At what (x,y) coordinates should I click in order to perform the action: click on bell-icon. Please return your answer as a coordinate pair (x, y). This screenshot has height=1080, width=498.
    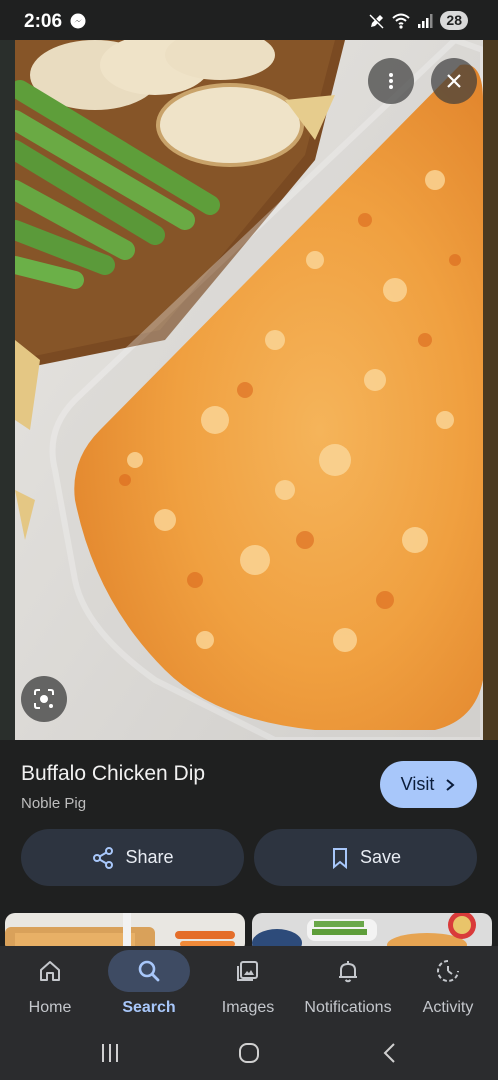
    Looking at the image, I should click on (348, 972).